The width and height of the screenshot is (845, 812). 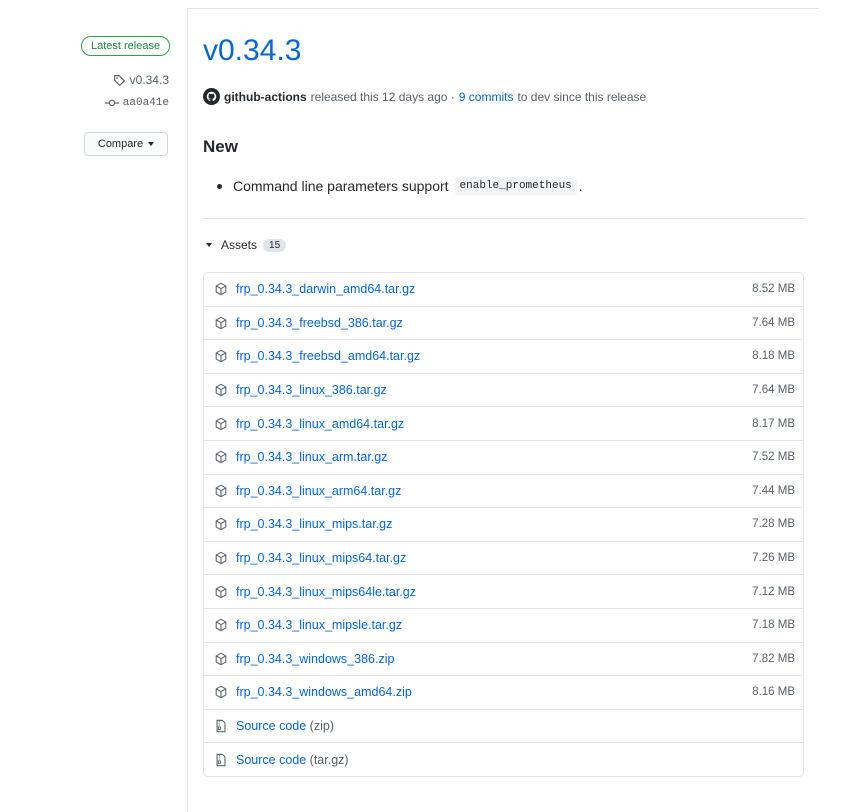 I want to click on commits-link: 9 commits, so click(x=486, y=97).